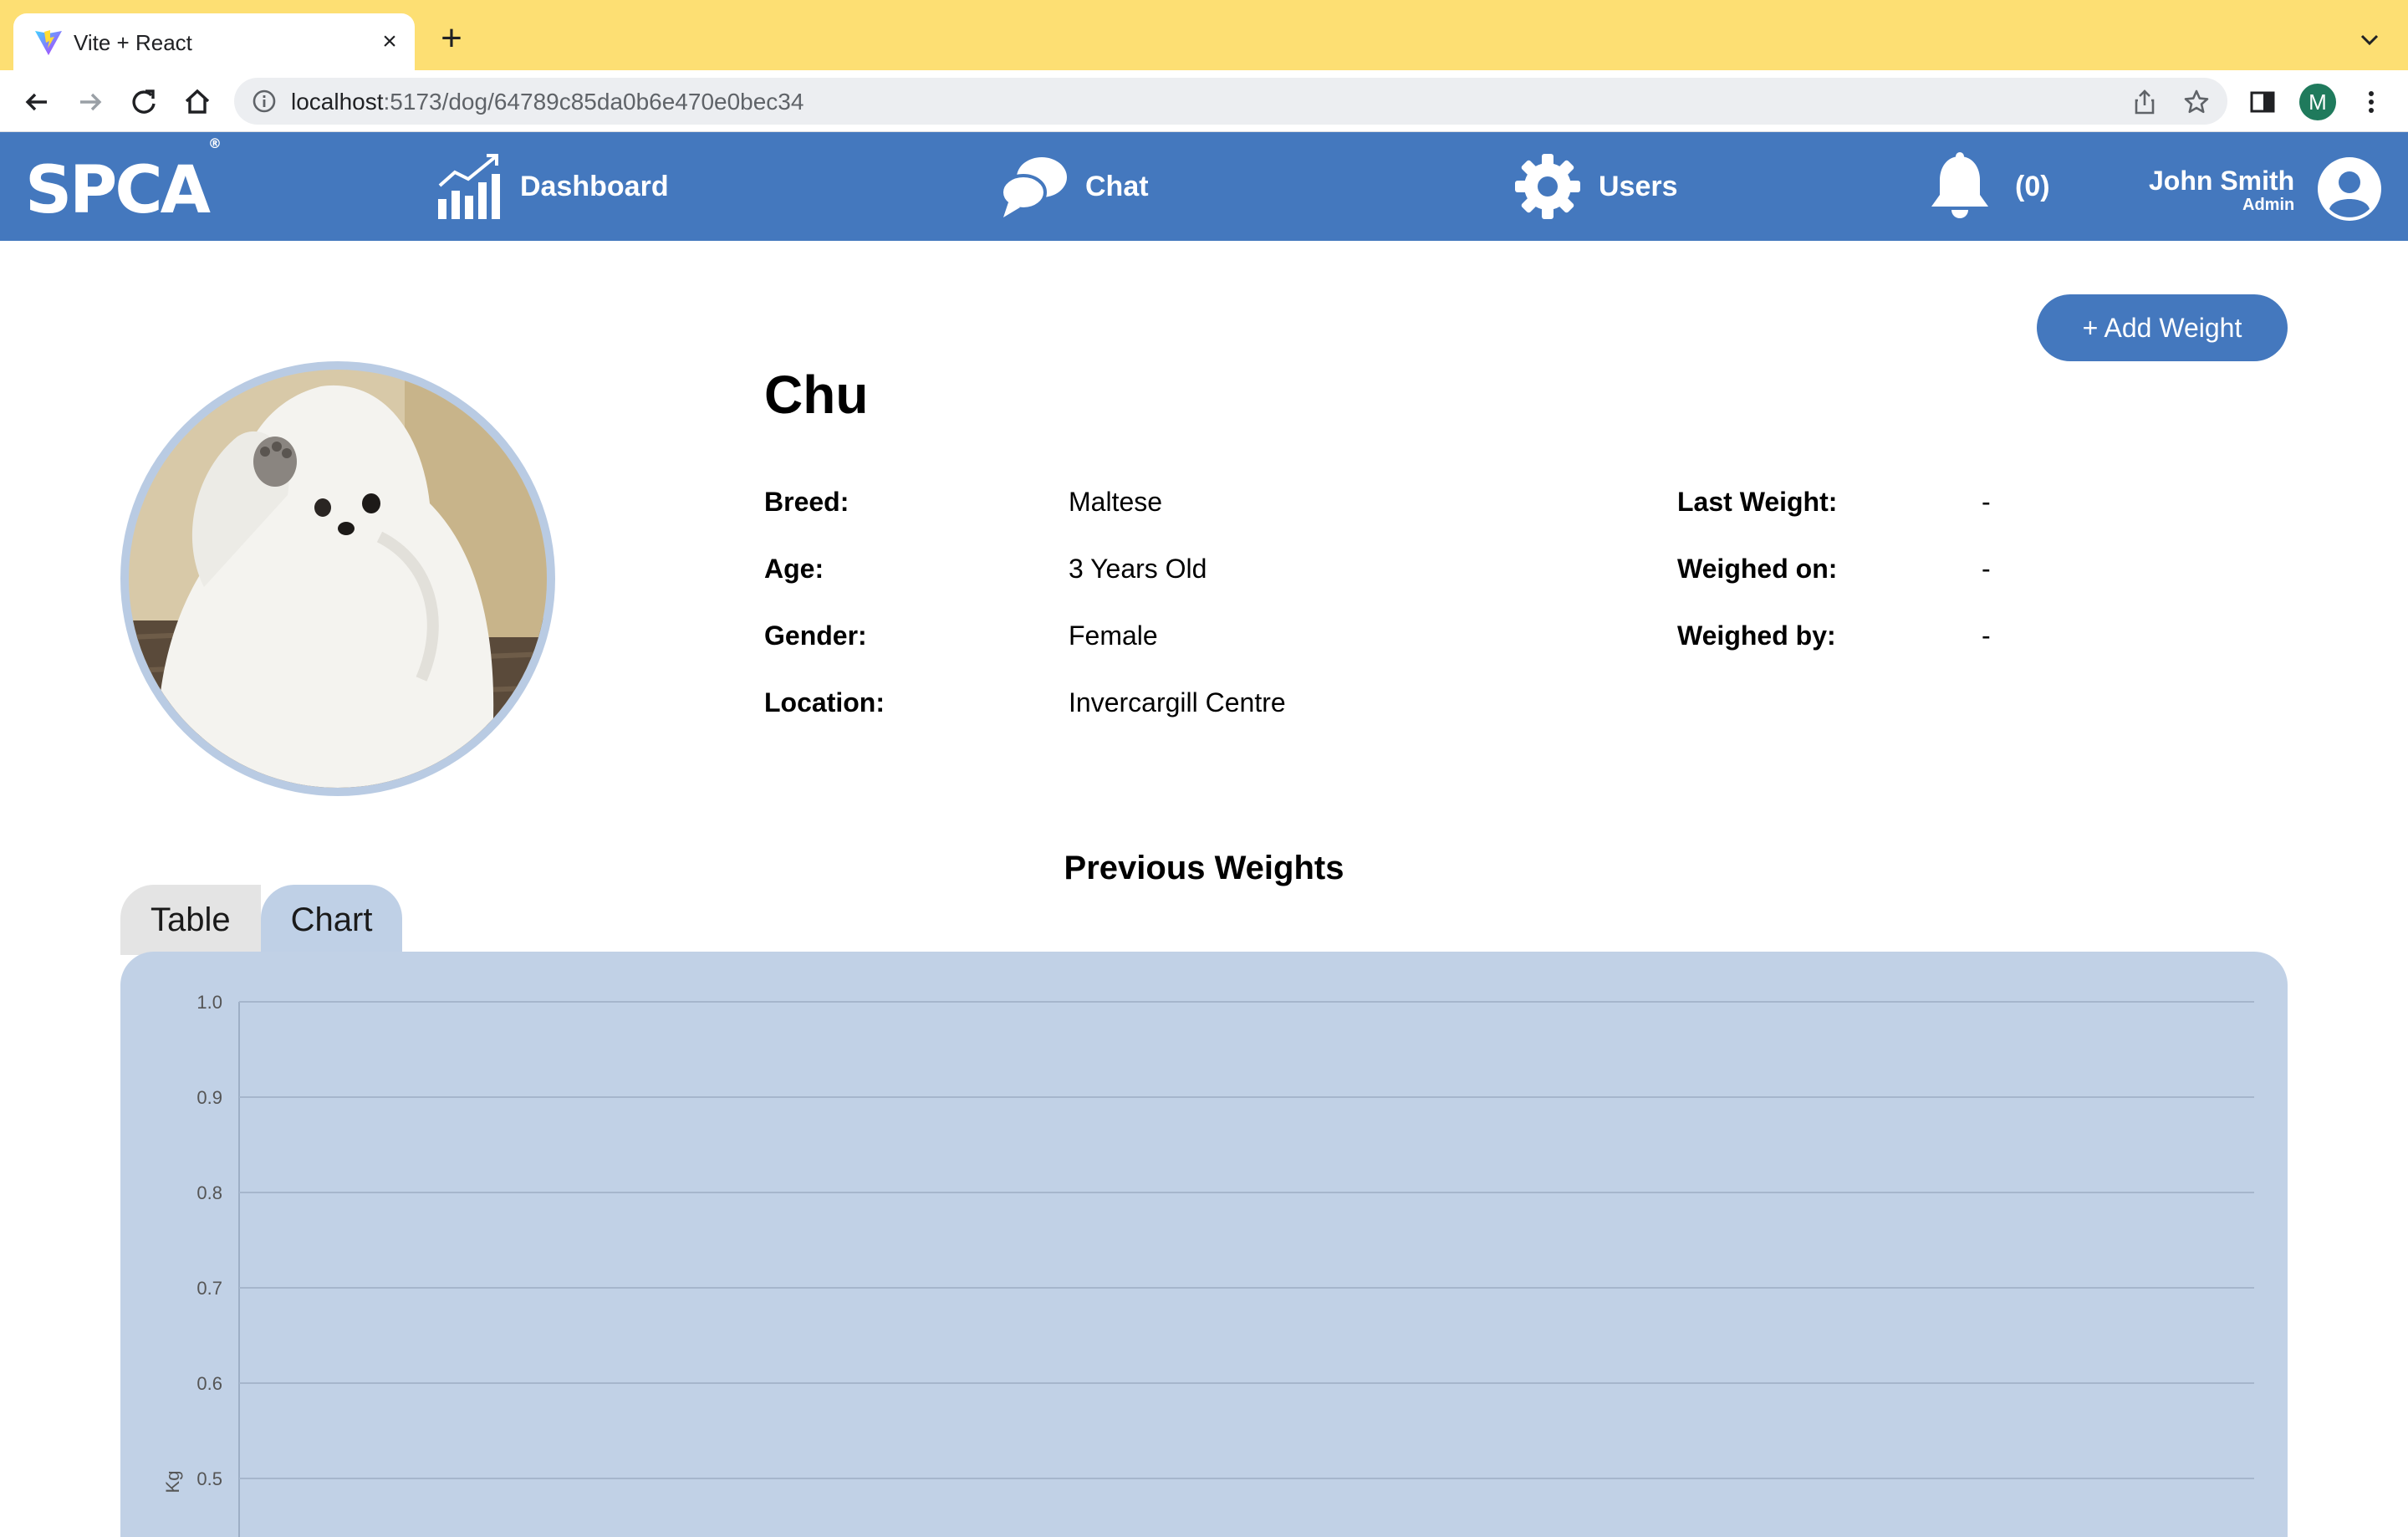 This screenshot has height=1537, width=2408. What do you see at coordinates (124, 180) in the screenshot?
I see `spca-logo: SPCA®` at bounding box center [124, 180].